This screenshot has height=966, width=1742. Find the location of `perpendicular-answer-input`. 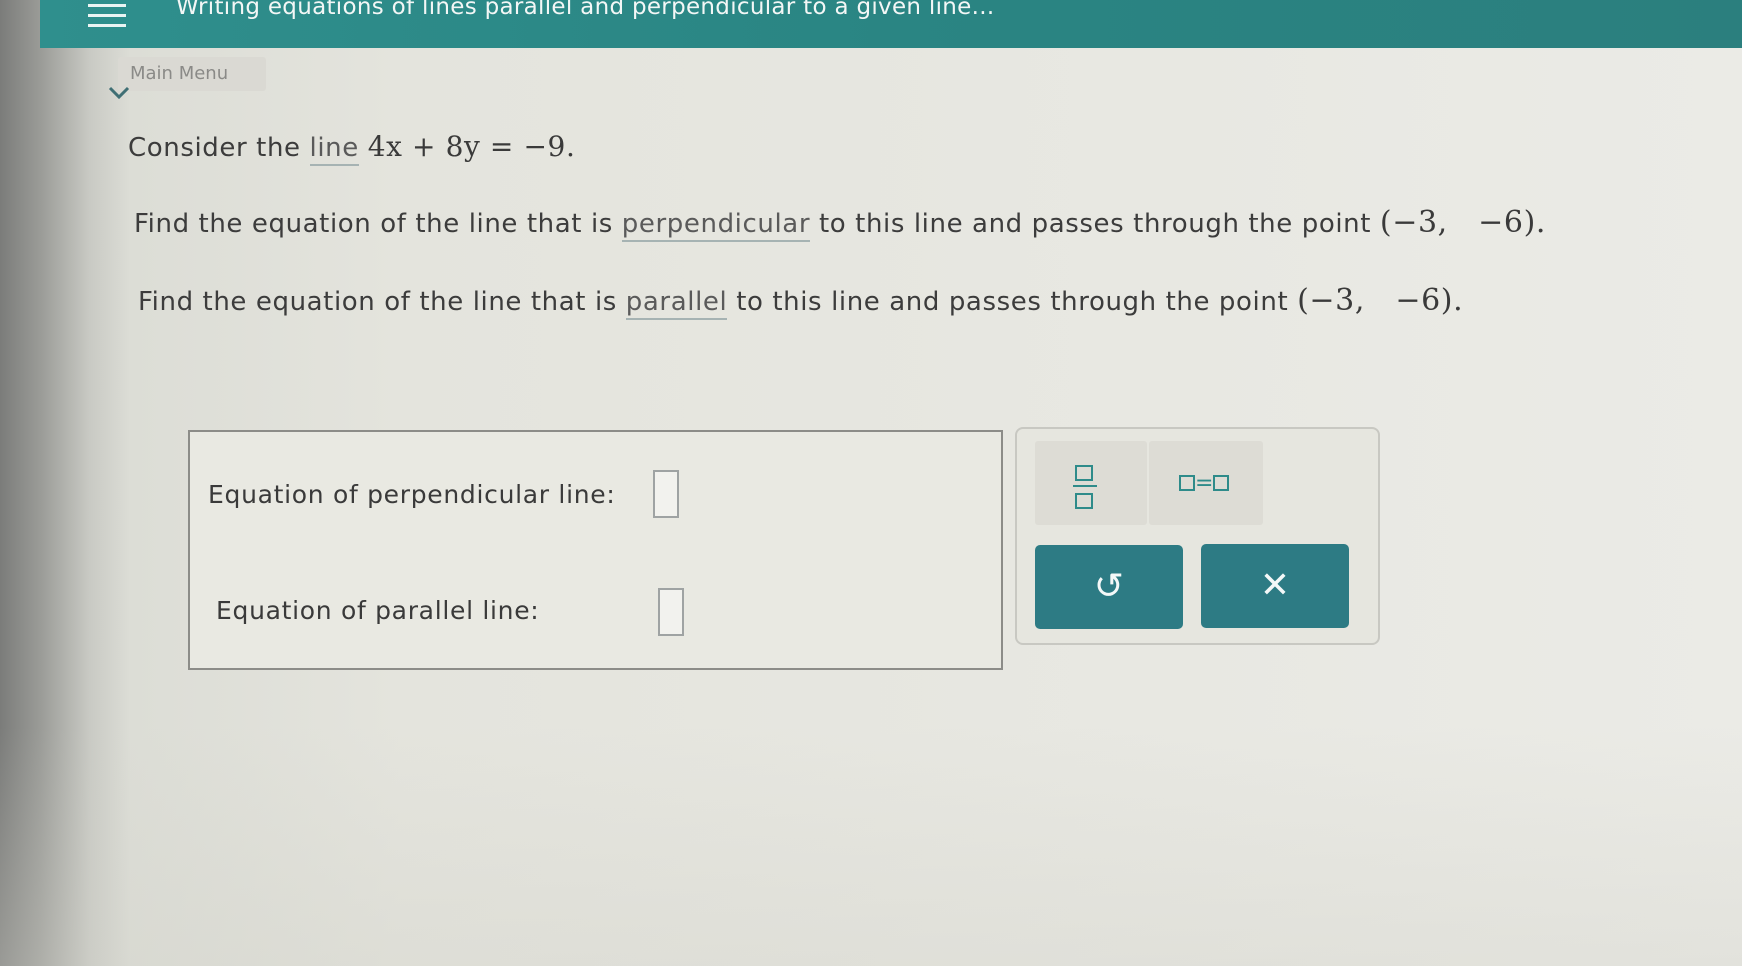

perpendicular-answer-input is located at coordinates (666, 494).